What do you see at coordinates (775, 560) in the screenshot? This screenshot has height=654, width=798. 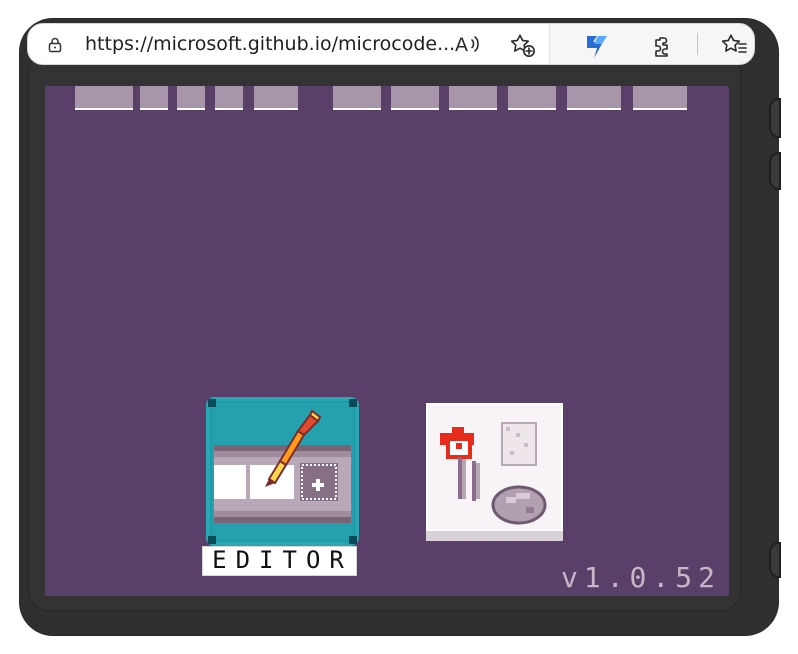 I see `side-button-bottom` at bounding box center [775, 560].